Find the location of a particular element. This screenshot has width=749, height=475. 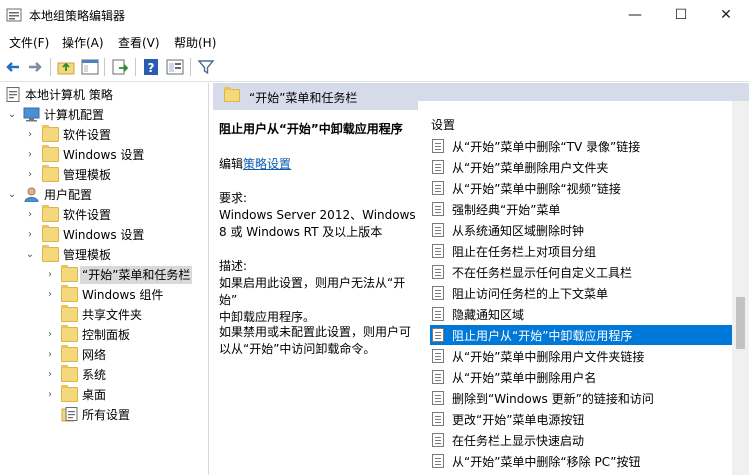

tree-item-computer-admin-templates: › 管理模板 is located at coordinates (104, 175).